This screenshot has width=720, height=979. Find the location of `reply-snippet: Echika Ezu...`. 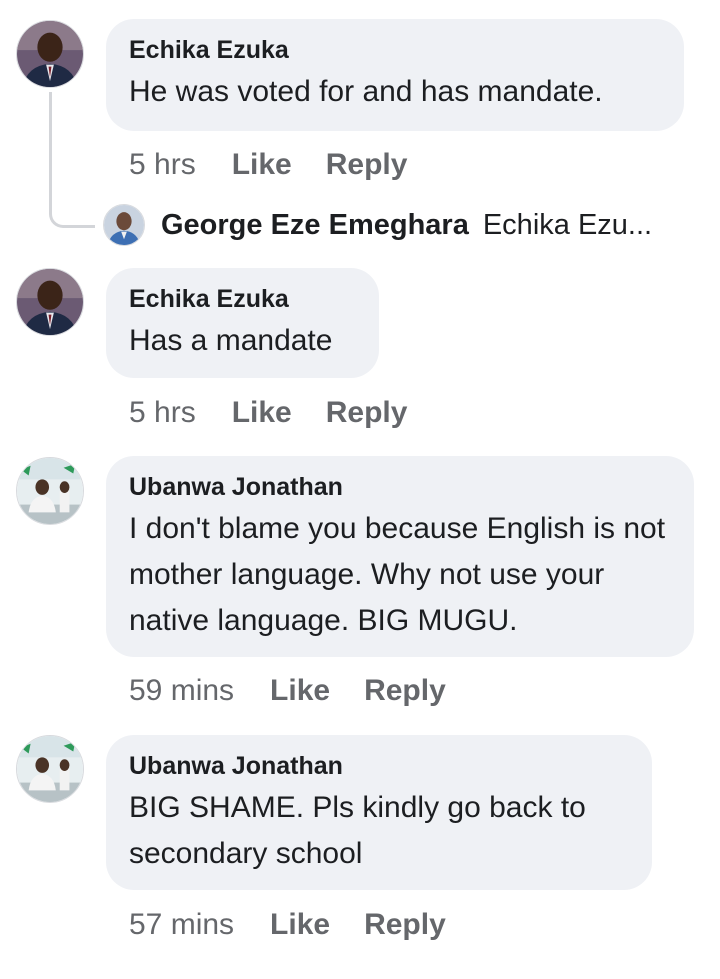

reply-snippet: Echika Ezu... is located at coordinates (567, 224).